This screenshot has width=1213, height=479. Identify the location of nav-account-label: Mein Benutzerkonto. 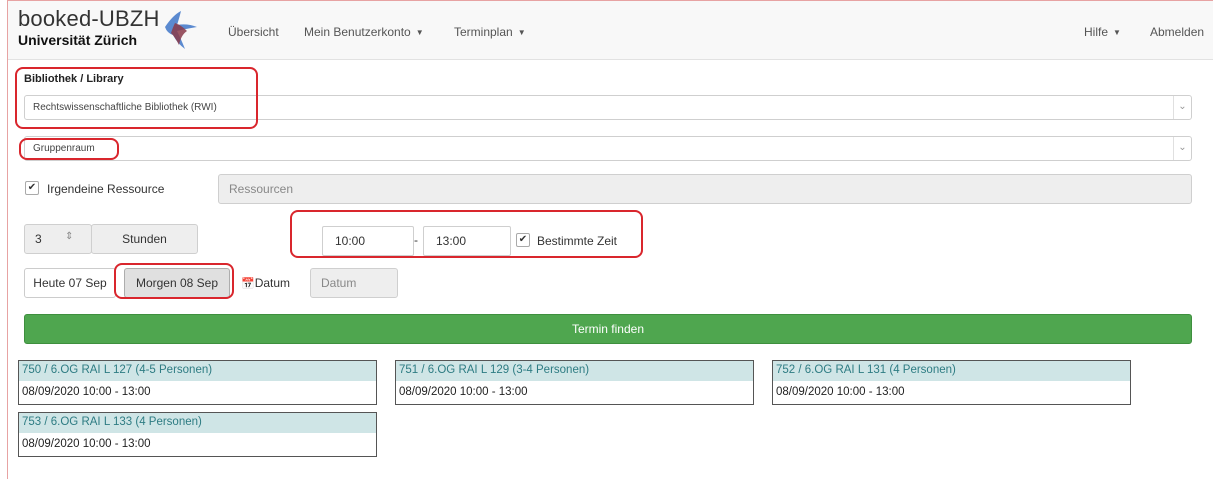
(357, 32).